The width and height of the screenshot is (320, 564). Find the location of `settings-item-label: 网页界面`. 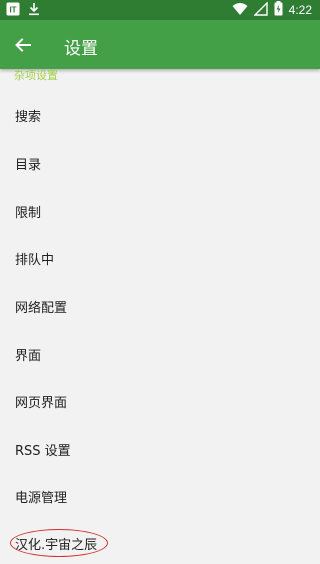

settings-item-label: 网页界面 is located at coordinates (41, 403).